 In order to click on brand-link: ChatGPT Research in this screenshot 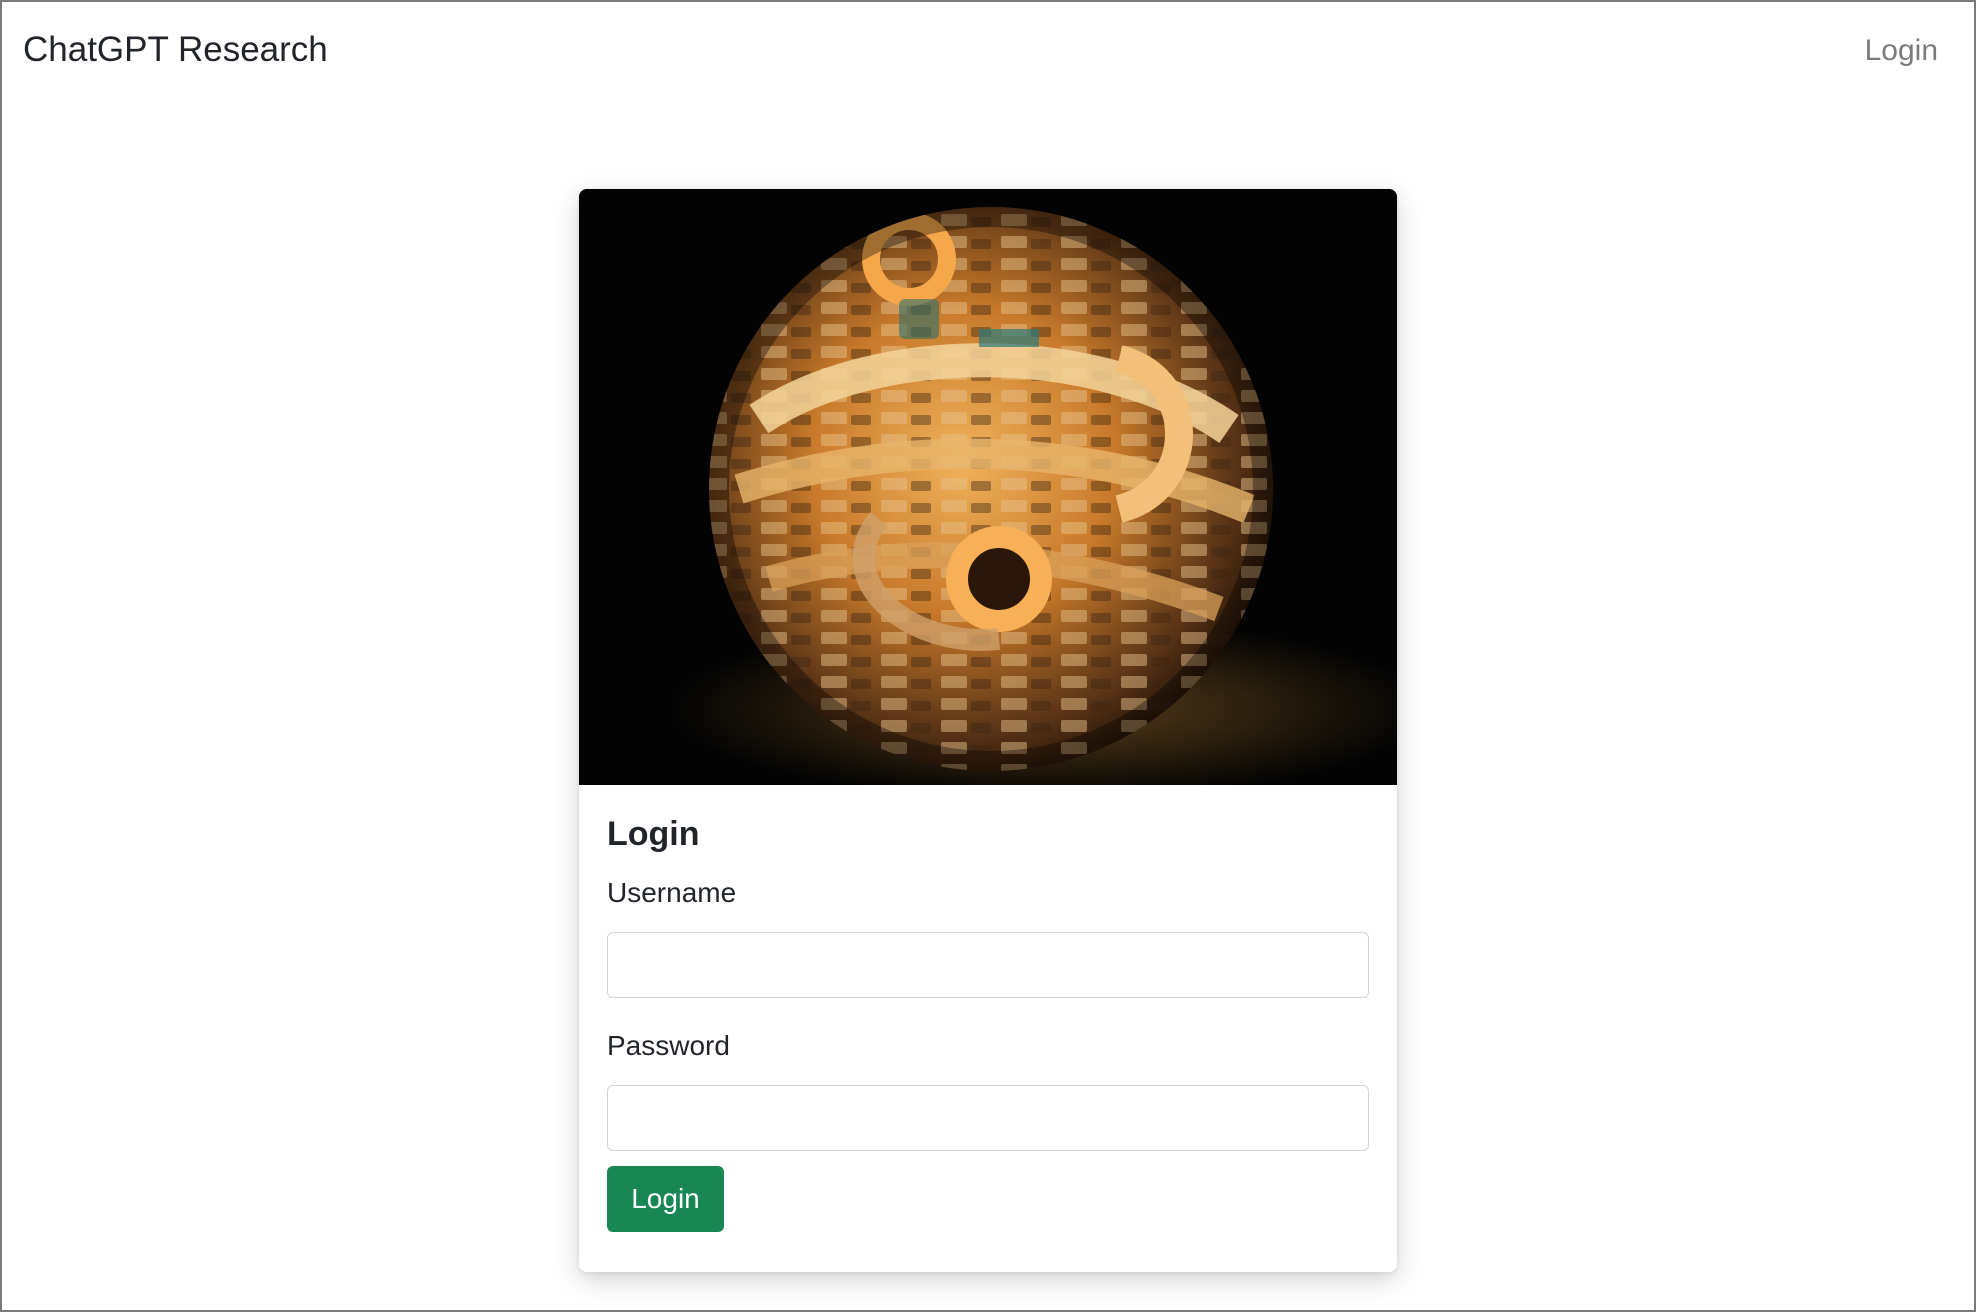, I will do `click(175, 50)`.